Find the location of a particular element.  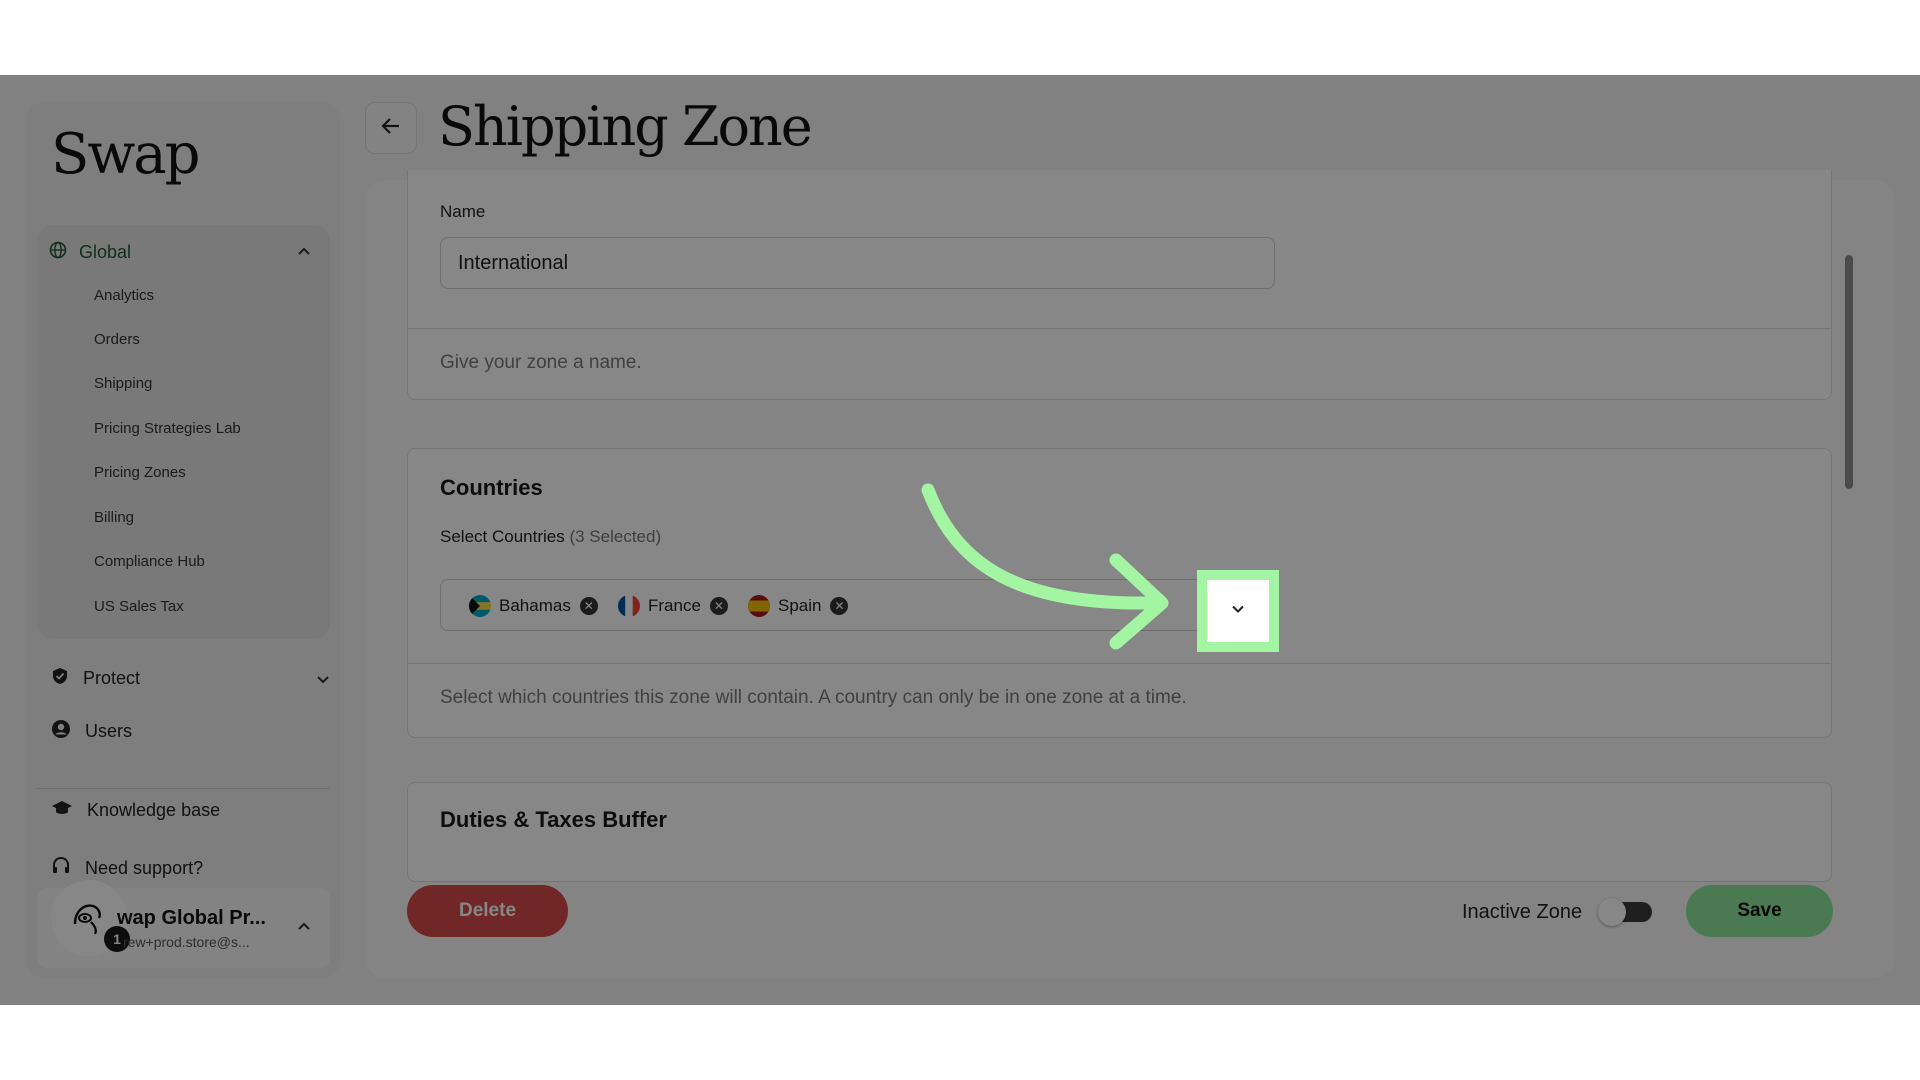

sidebar-item-orders: Orders is located at coordinates (117, 339).